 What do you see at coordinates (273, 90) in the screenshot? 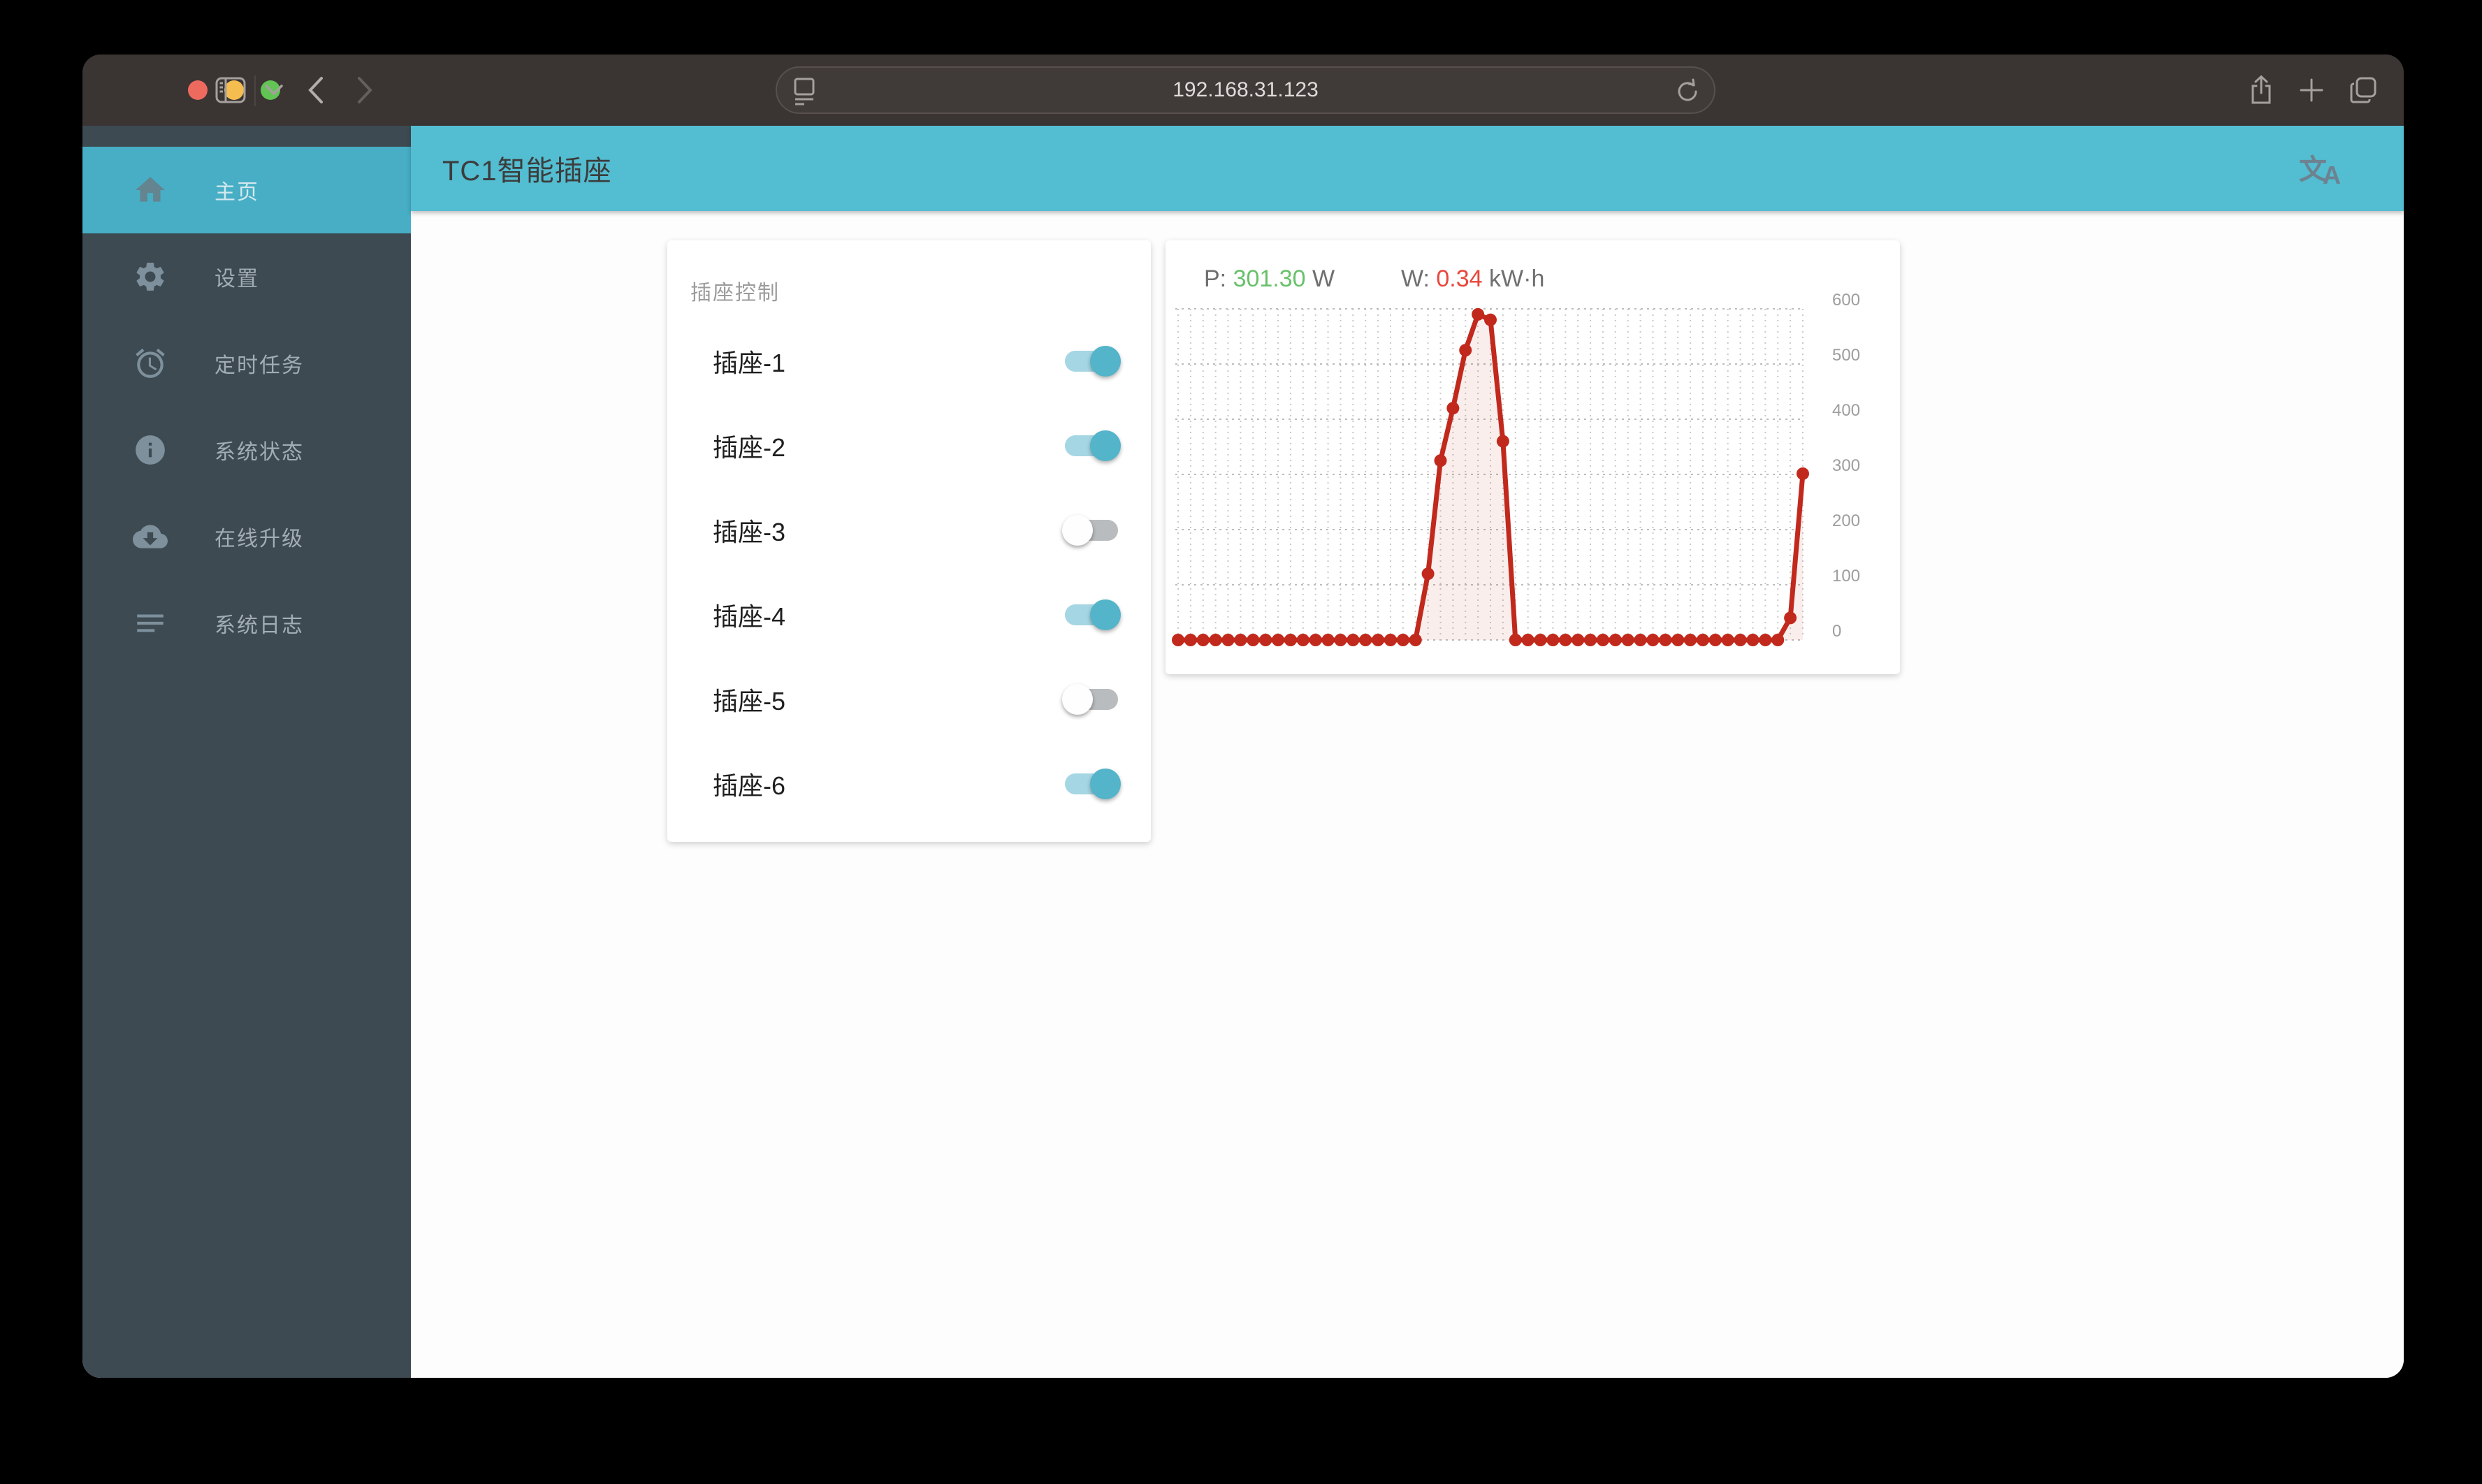
I see `chevron-down-icon` at bounding box center [273, 90].